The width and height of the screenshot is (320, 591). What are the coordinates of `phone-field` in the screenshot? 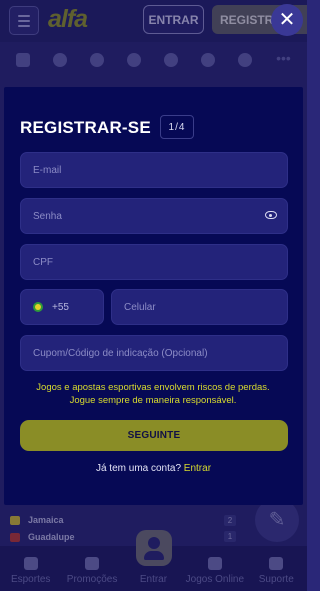 It's located at (199, 307).